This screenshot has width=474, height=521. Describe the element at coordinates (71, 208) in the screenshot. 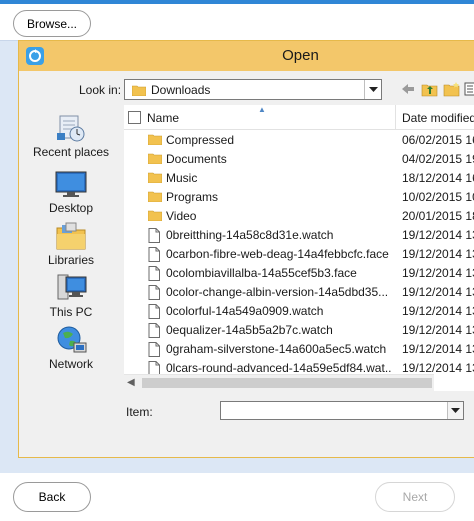

I see `place-label: Desktop` at that location.